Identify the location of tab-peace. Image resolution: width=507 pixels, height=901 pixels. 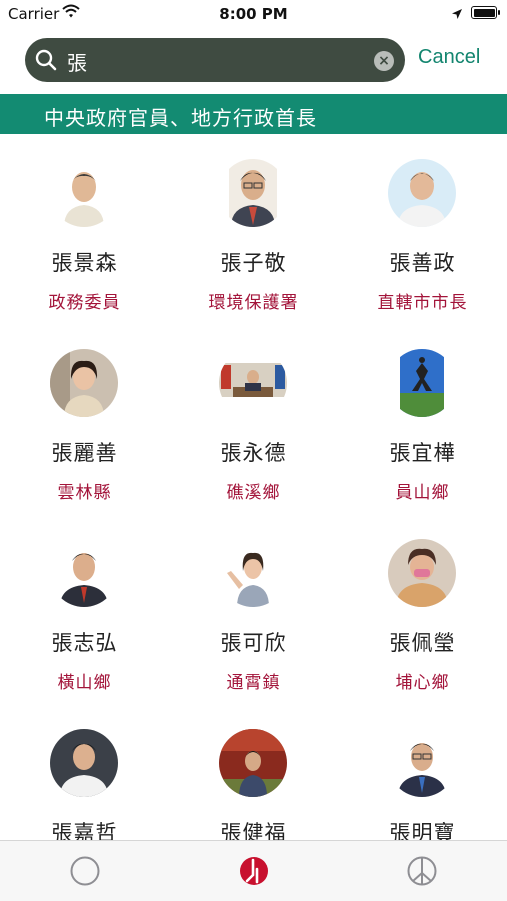
(422, 871).